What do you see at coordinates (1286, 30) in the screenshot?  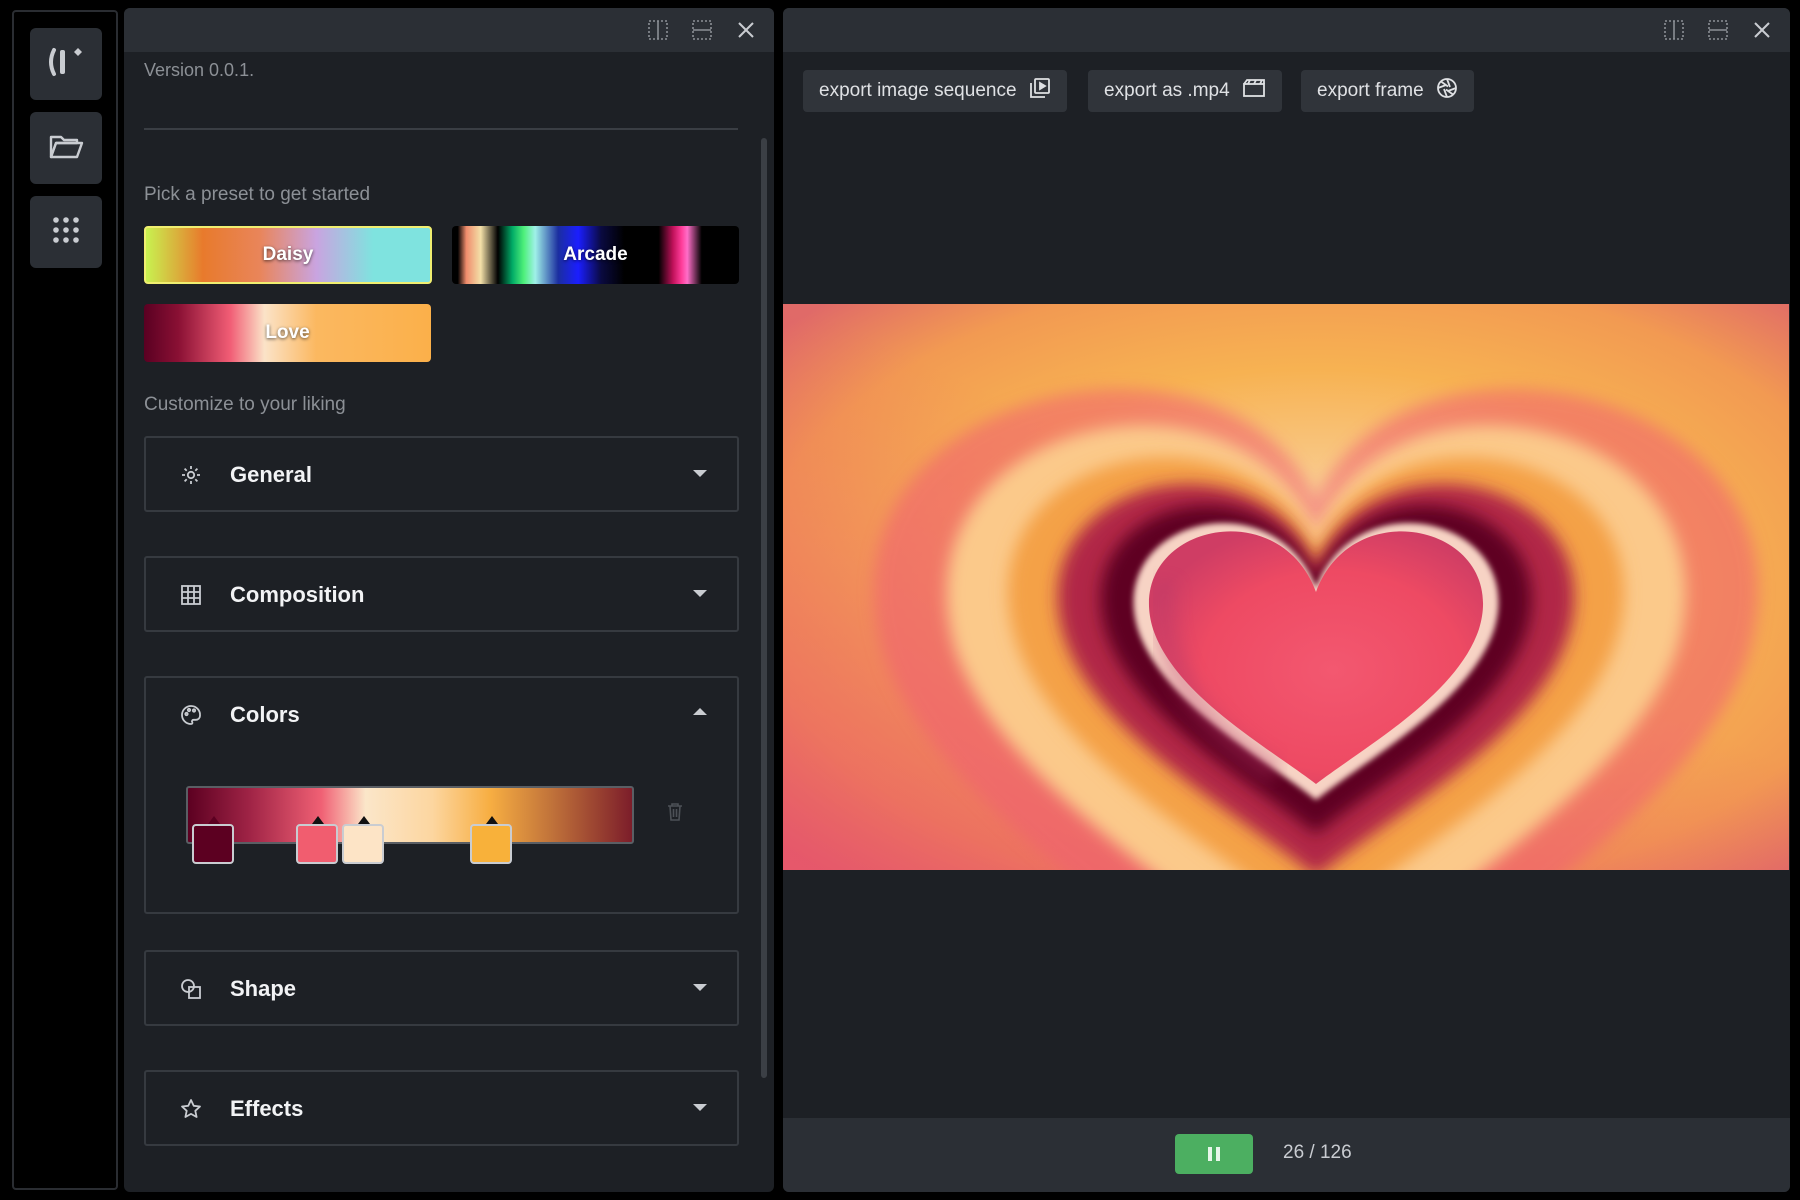 I see `preview-panel-header` at bounding box center [1286, 30].